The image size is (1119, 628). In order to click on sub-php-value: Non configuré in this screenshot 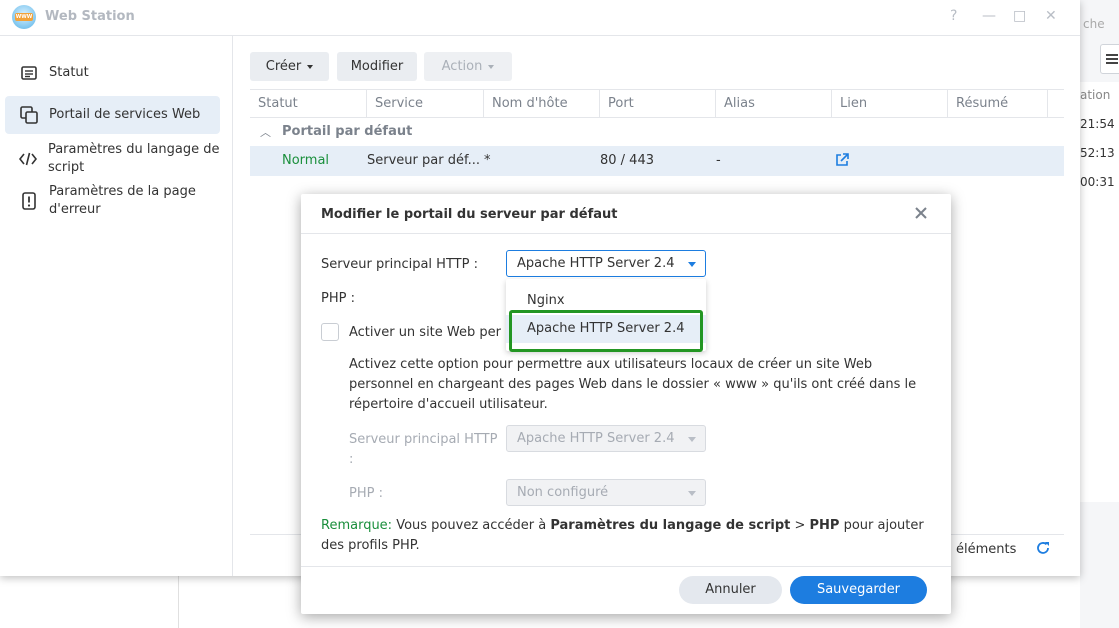, I will do `click(563, 492)`.